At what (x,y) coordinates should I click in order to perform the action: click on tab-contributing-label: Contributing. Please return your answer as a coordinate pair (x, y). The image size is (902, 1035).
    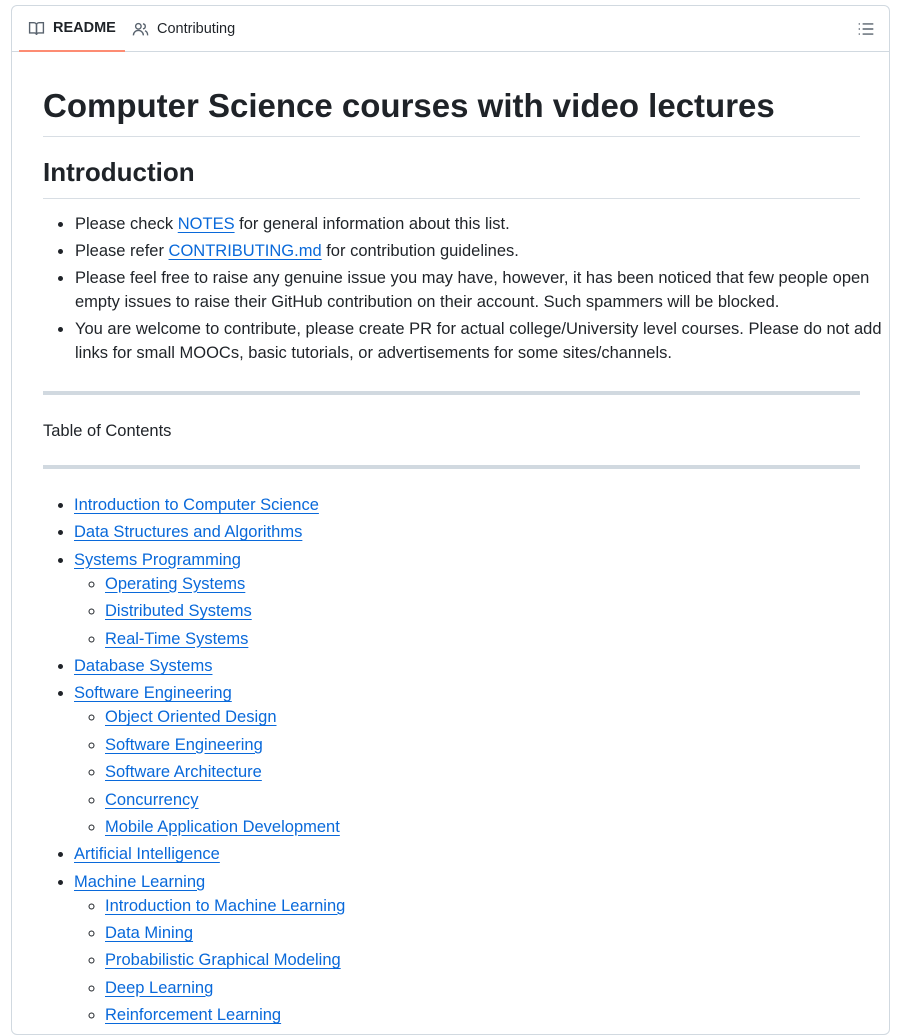
    Looking at the image, I should click on (196, 29).